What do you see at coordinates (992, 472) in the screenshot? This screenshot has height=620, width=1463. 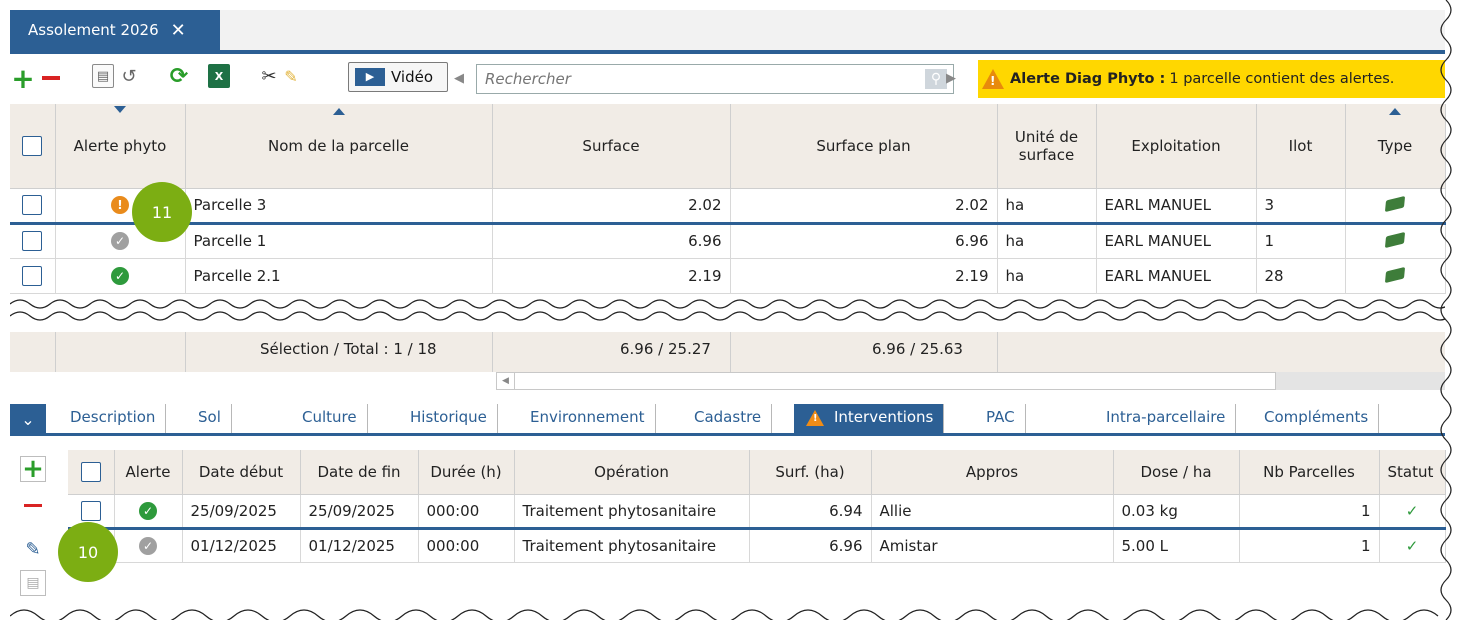 I see `col-appros: Appros` at bounding box center [992, 472].